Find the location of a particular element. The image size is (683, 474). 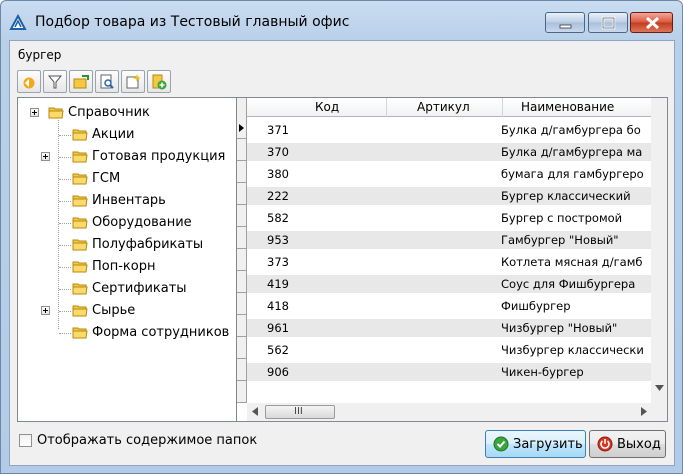

add-icon is located at coordinates (159, 82).